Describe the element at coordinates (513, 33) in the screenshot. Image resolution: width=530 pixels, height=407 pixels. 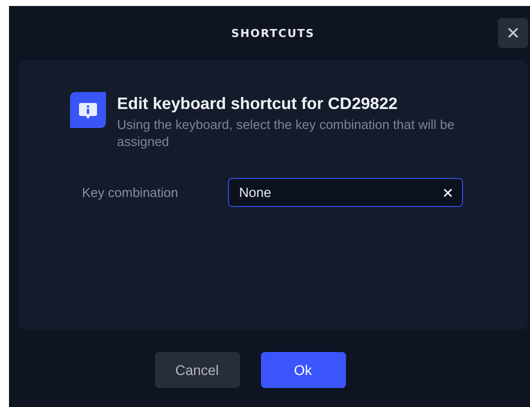
I see `close-button: ✕` at that location.